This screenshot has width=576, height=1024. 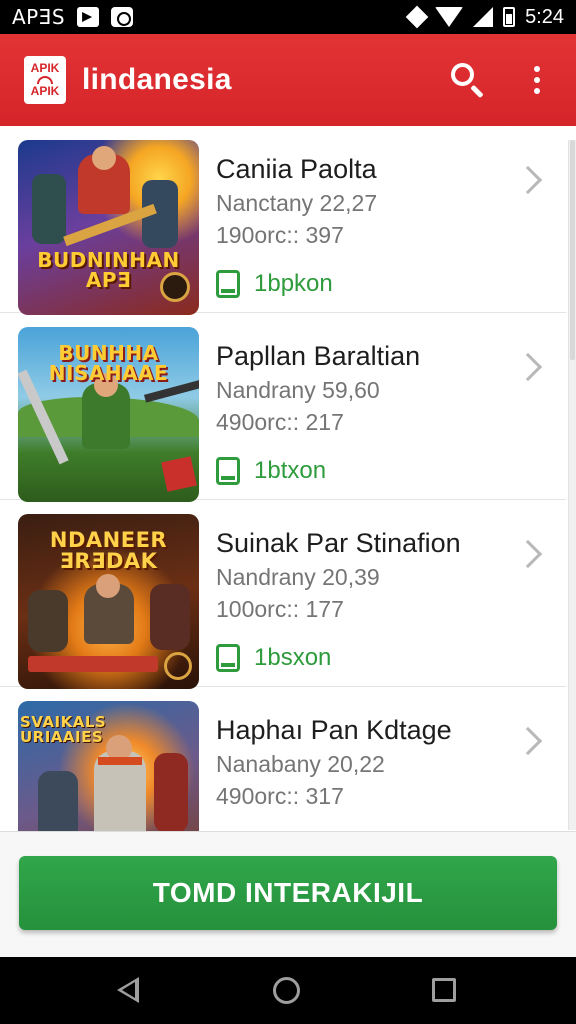 What do you see at coordinates (298, 390) in the screenshot?
I see `item-subtitle: Nandrany 59,60` at bounding box center [298, 390].